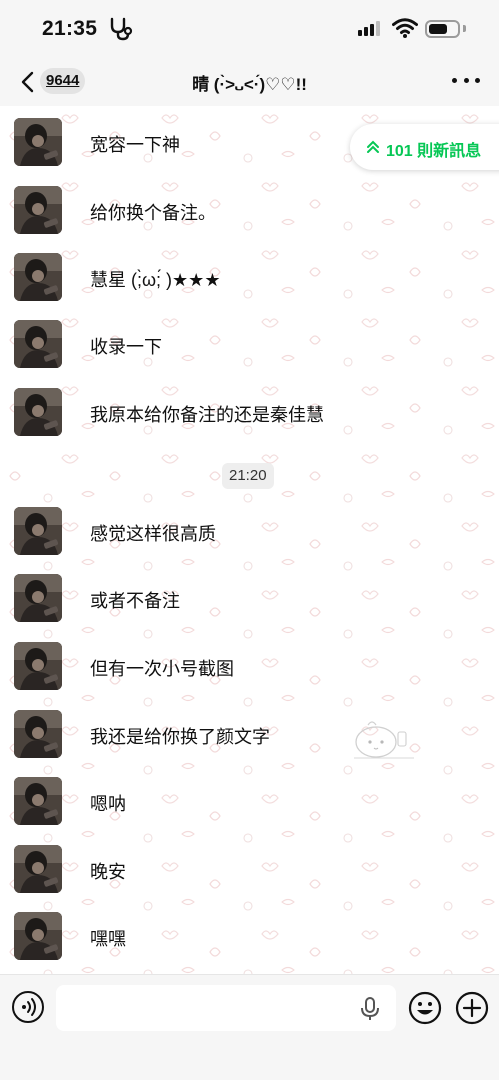 The width and height of the screenshot is (499, 1080). What do you see at coordinates (63, 81) in the screenshot?
I see `unread-count-badge: 9644` at bounding box center [63, 81].